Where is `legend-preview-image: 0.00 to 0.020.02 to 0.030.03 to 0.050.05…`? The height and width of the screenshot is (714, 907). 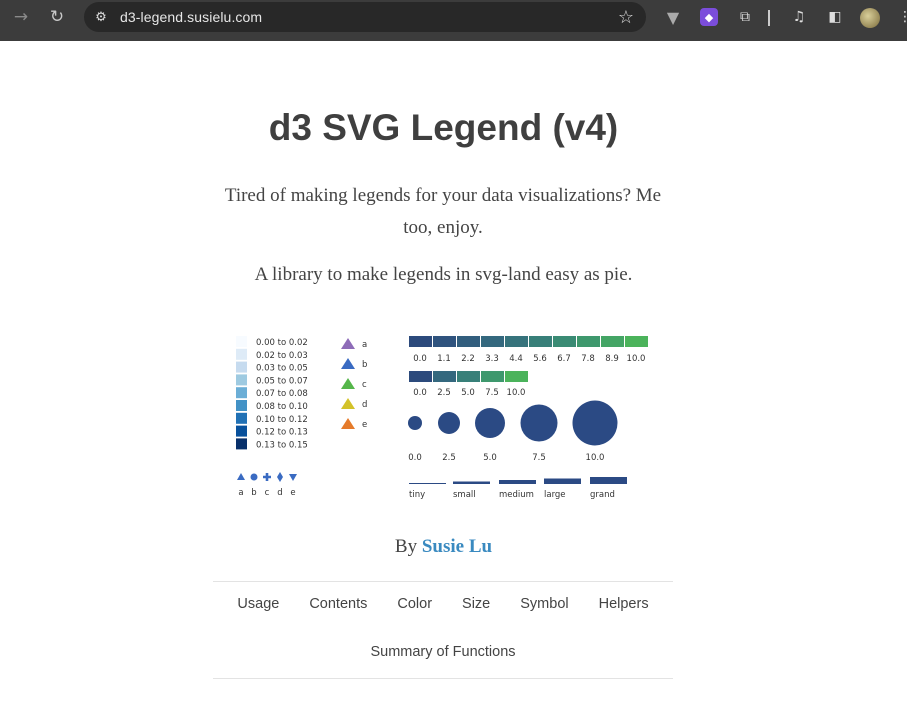
legend-preview-image: 0.00 to 0.020.02 to 0.030.03 to 0.050.05… is located at coordinates (442, 418).